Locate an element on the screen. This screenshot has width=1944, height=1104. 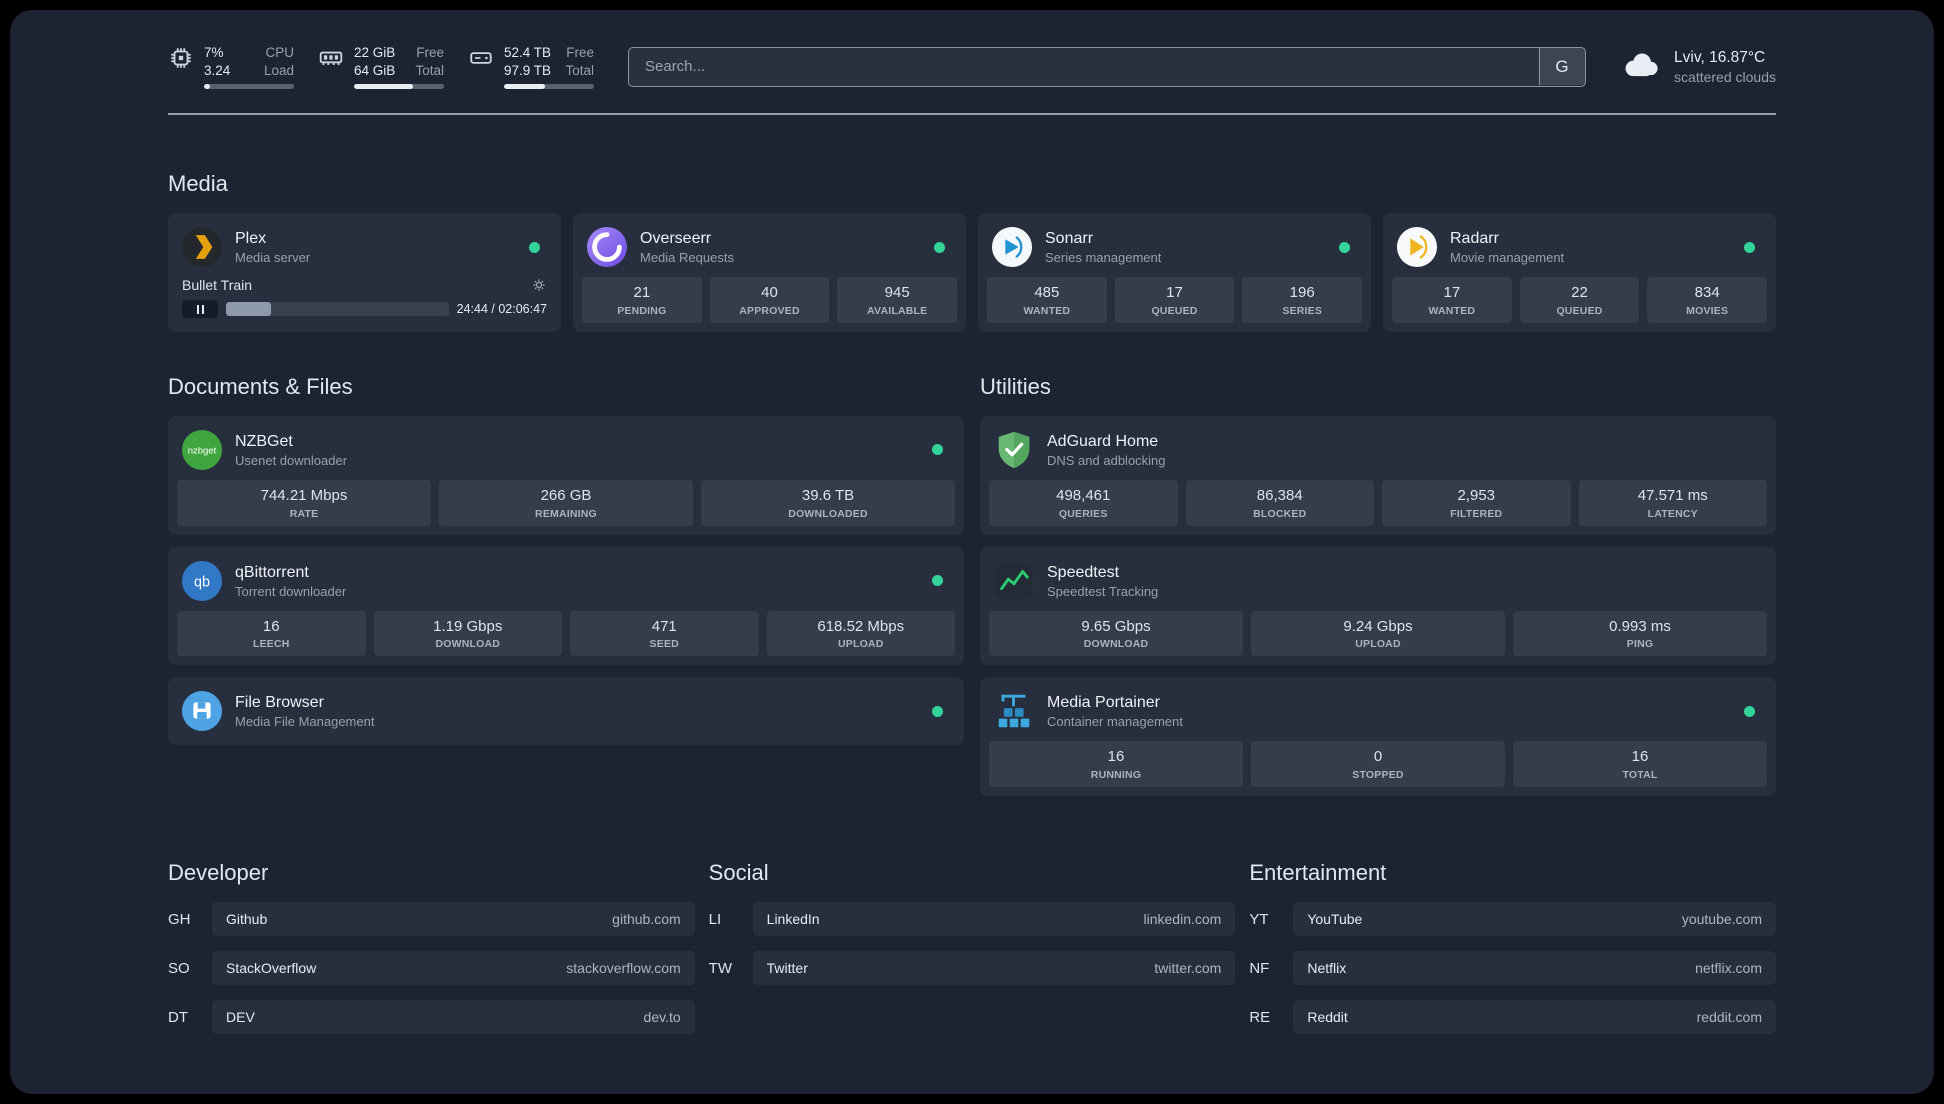
service-subtitle: Torrent downloader is located at coordinates (291, 591).